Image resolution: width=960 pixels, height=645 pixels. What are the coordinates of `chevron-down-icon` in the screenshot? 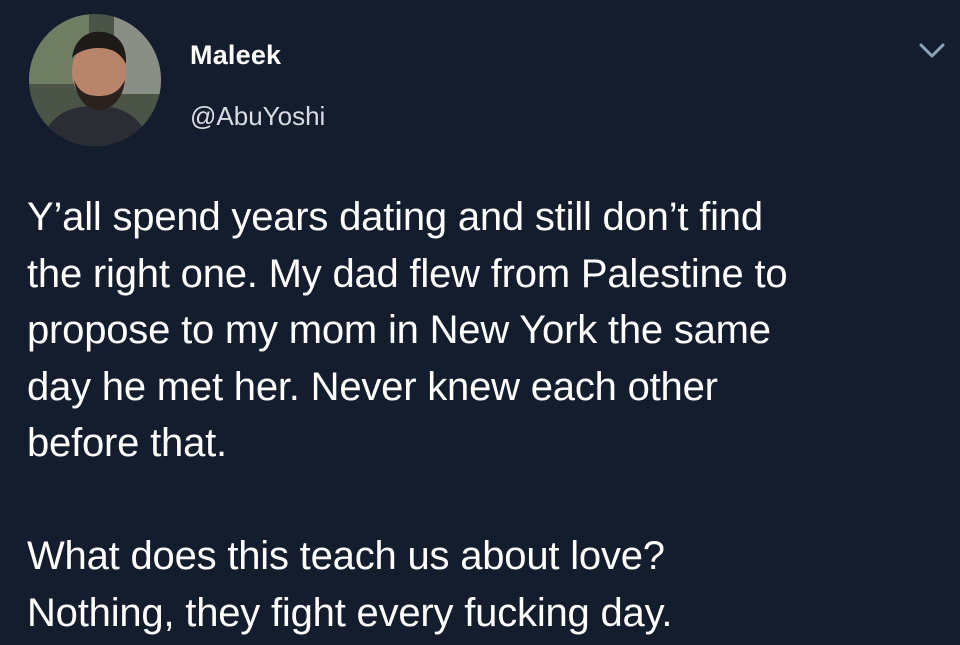 It's located at (932, 51).